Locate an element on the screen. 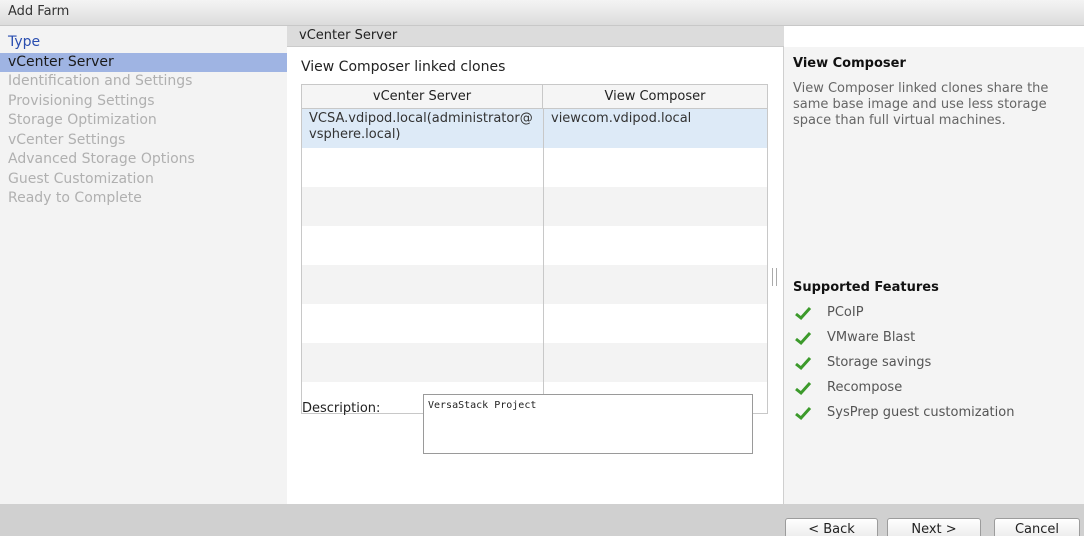 The height and width of the screenshot is (536, 1084). nav-item-type: Type is located at coordinates (143, 42).